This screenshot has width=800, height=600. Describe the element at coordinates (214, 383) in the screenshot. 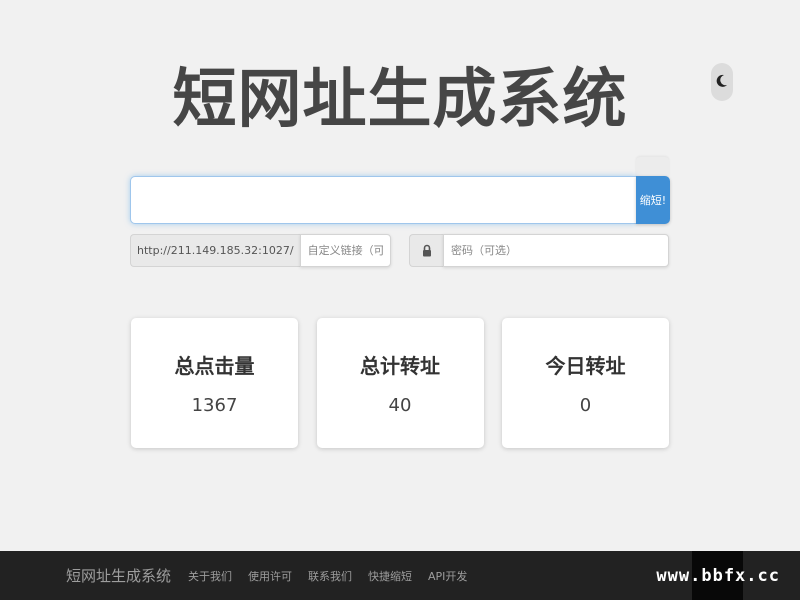

I see `stat-card-total-clicks: 总点击量 1367` at that location.